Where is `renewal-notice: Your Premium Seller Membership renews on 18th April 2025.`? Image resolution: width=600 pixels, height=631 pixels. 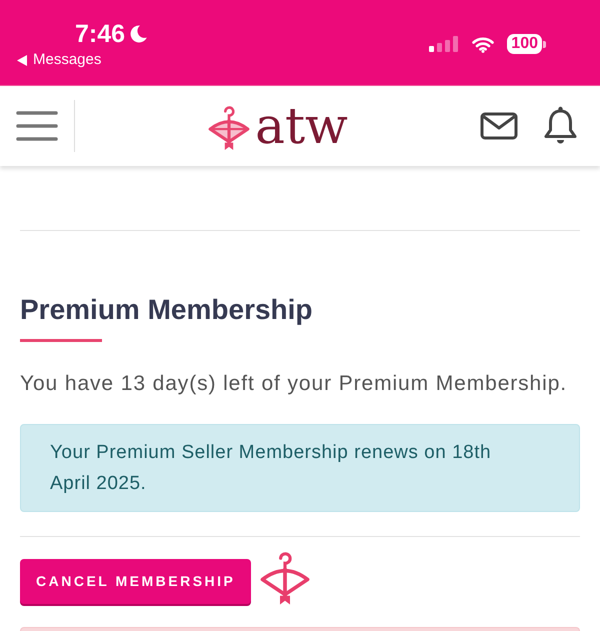
renewal-notice: Your Premium Seller Membership renews on 18th April 2025. is located at coordinates (300, 468).